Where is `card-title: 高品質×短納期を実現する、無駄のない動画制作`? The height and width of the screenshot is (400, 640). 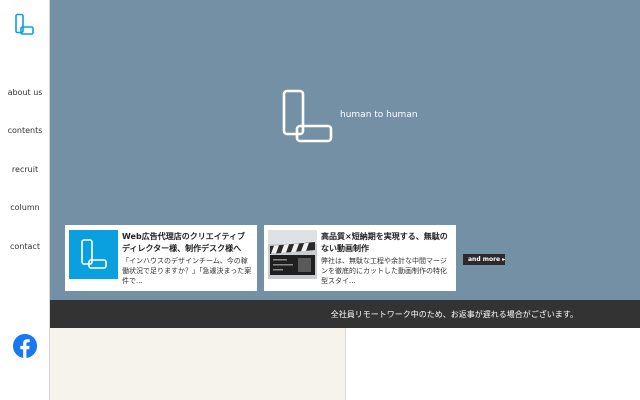
card-title: 高品質×短納期を実現する、無駄のない動画制作 is located at coordinates (384, 242).